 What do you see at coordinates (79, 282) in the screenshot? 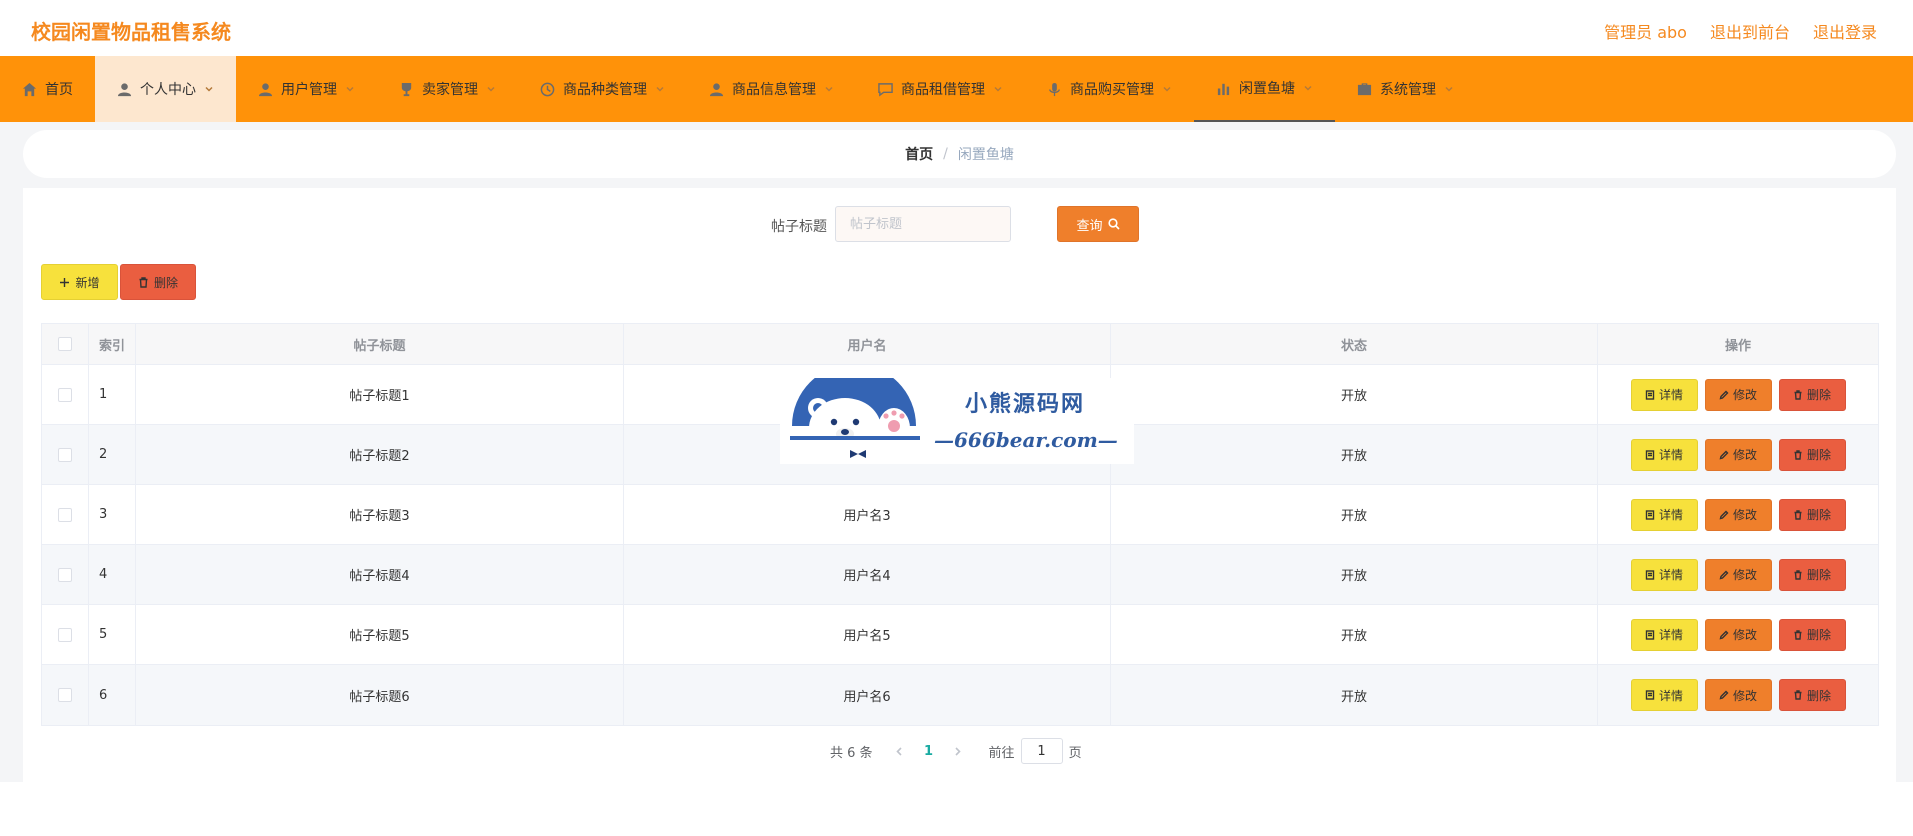
I see `add-button: 新增` at bounding box center [79, 282].